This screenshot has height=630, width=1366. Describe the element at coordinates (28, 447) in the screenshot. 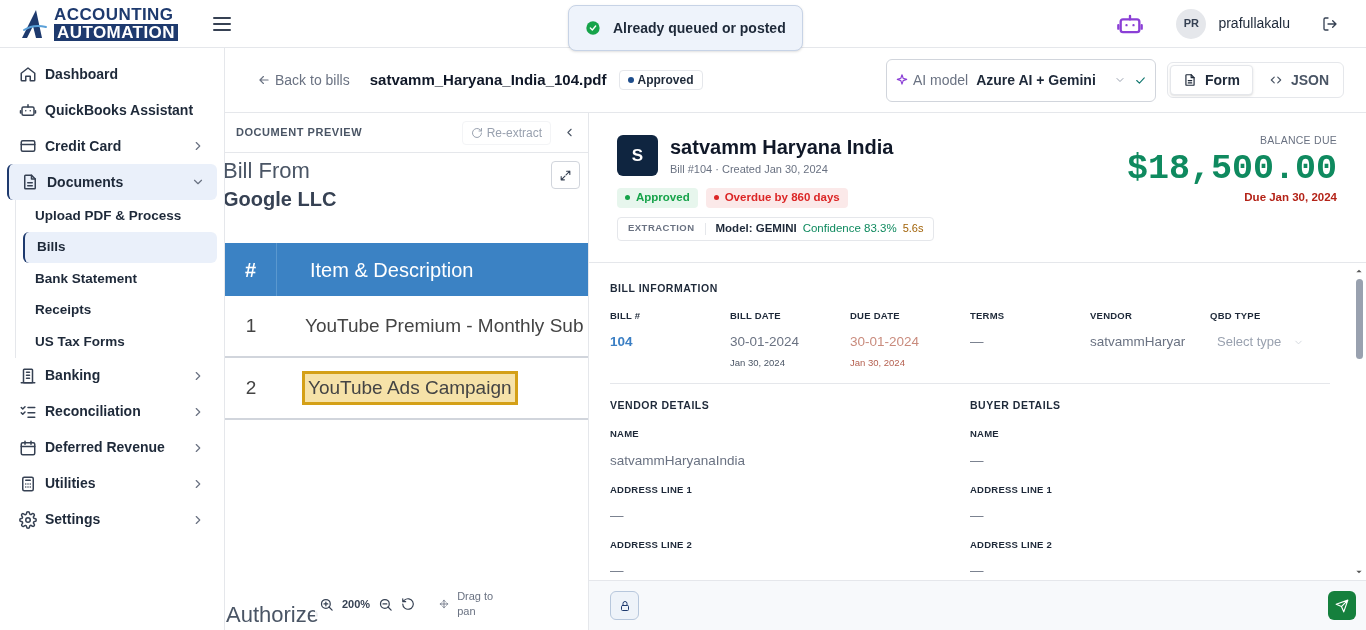

I see `calendar-icon` at that location.